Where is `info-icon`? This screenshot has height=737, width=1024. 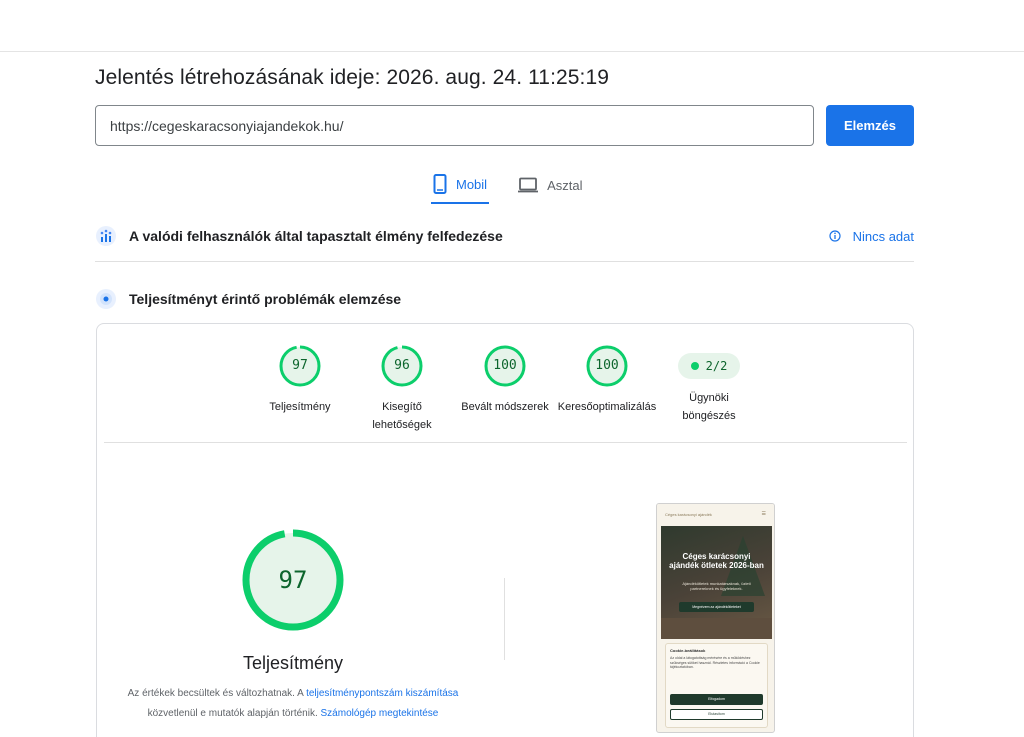
info-icon is located at coordinates (834, 236).